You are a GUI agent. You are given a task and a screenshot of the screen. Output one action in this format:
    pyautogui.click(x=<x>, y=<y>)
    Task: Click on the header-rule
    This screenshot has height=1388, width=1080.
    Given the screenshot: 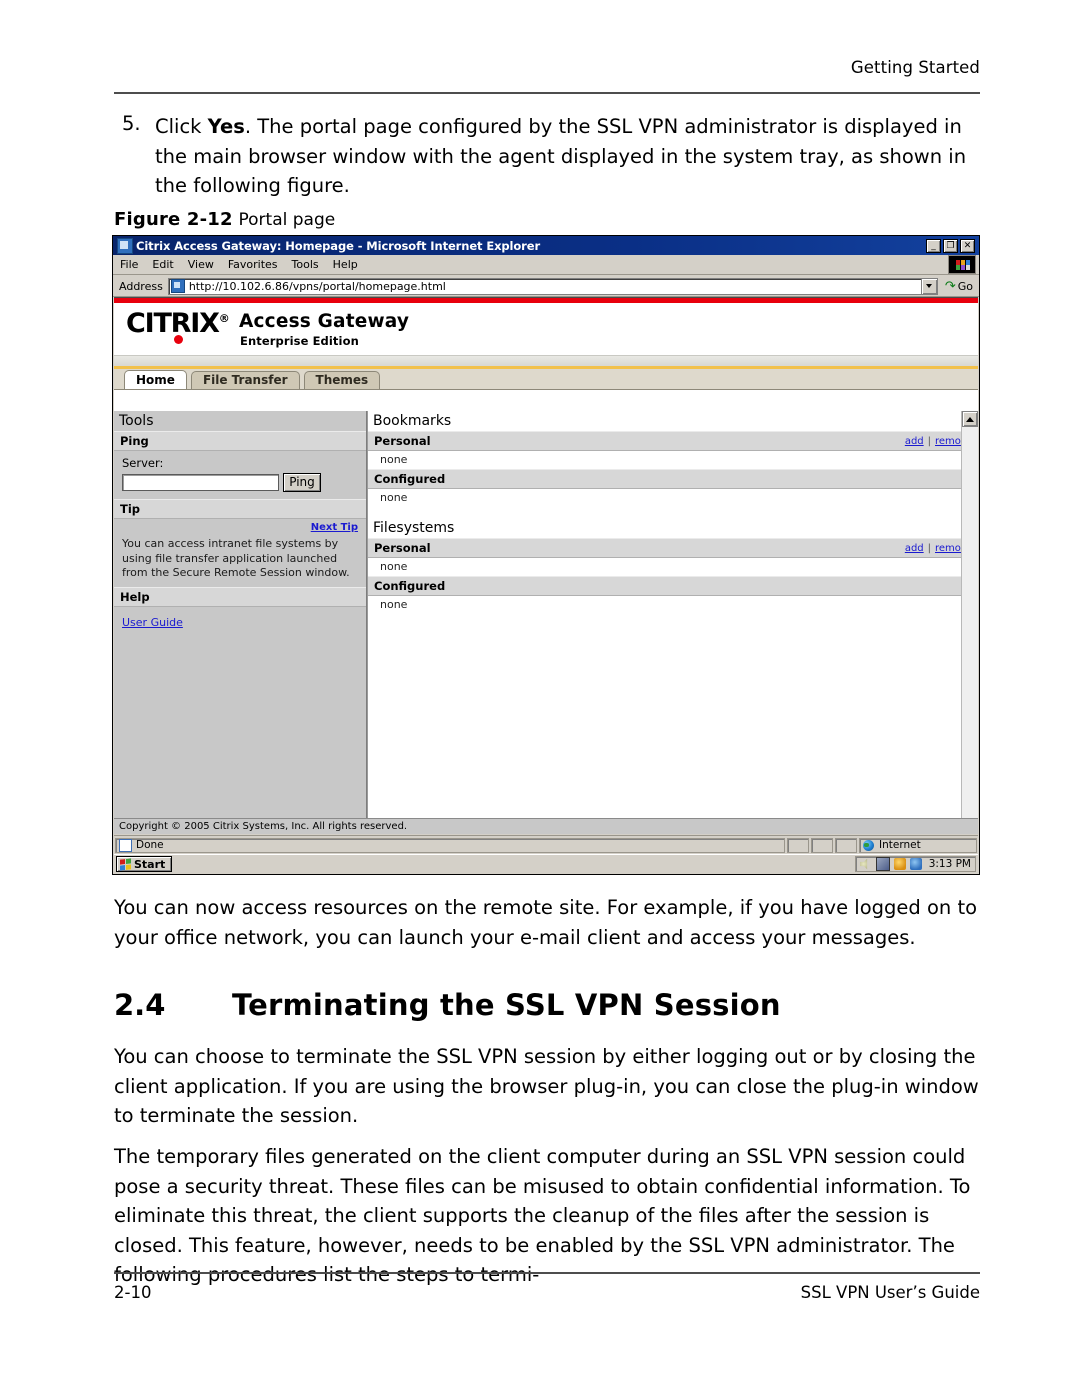 What is the action you would take?
    pyautogui.click(x=547, y=93)
    